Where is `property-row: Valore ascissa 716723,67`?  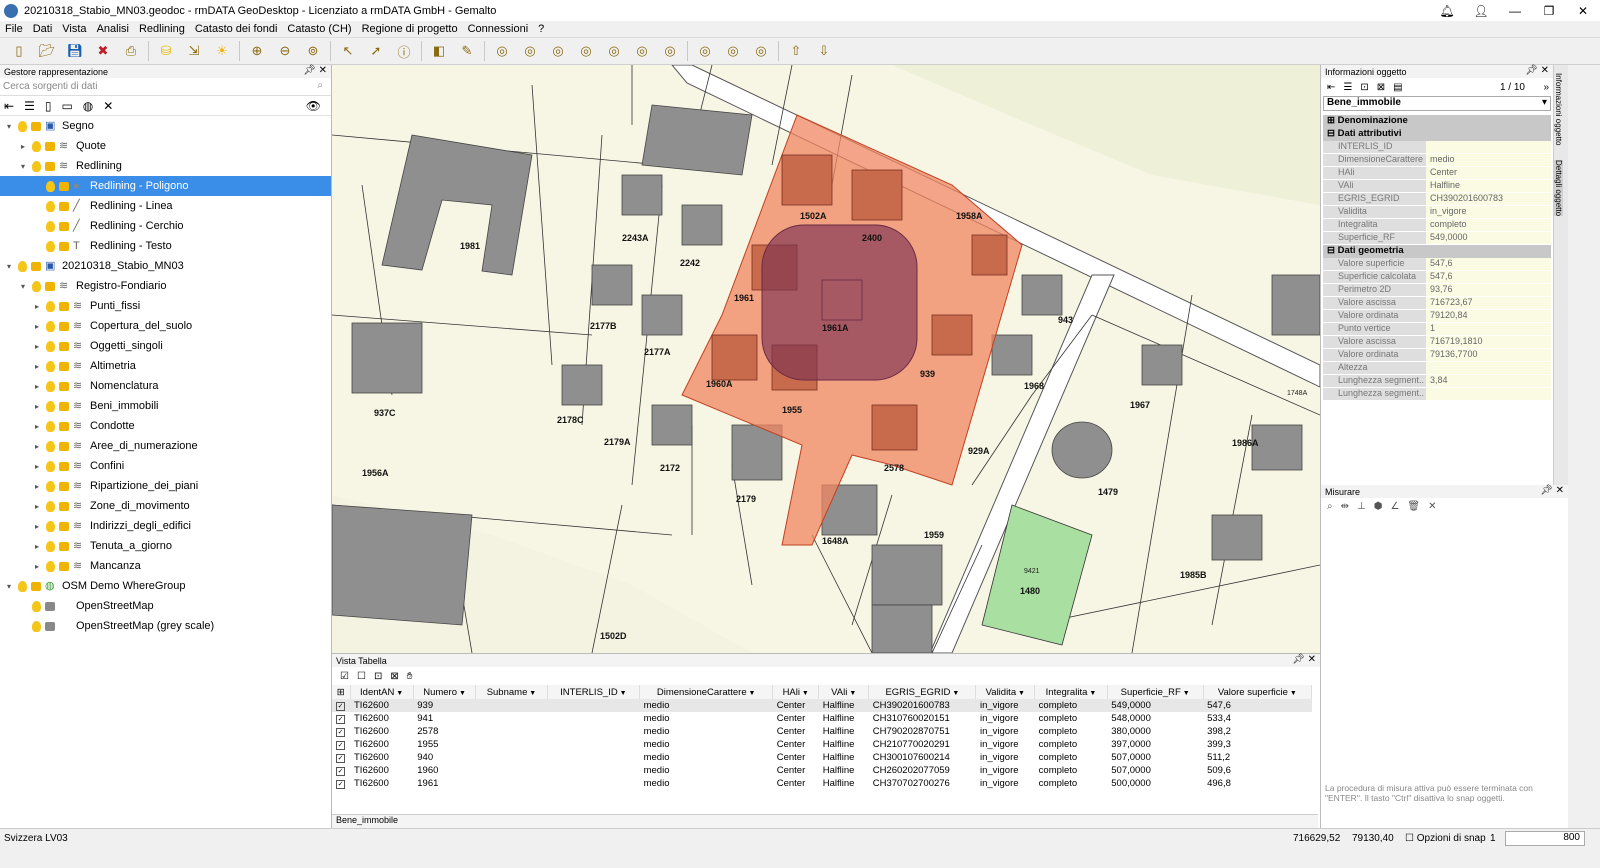
property-row: Valore ascissa 716723,67 is located at coordinates (1437, 303).